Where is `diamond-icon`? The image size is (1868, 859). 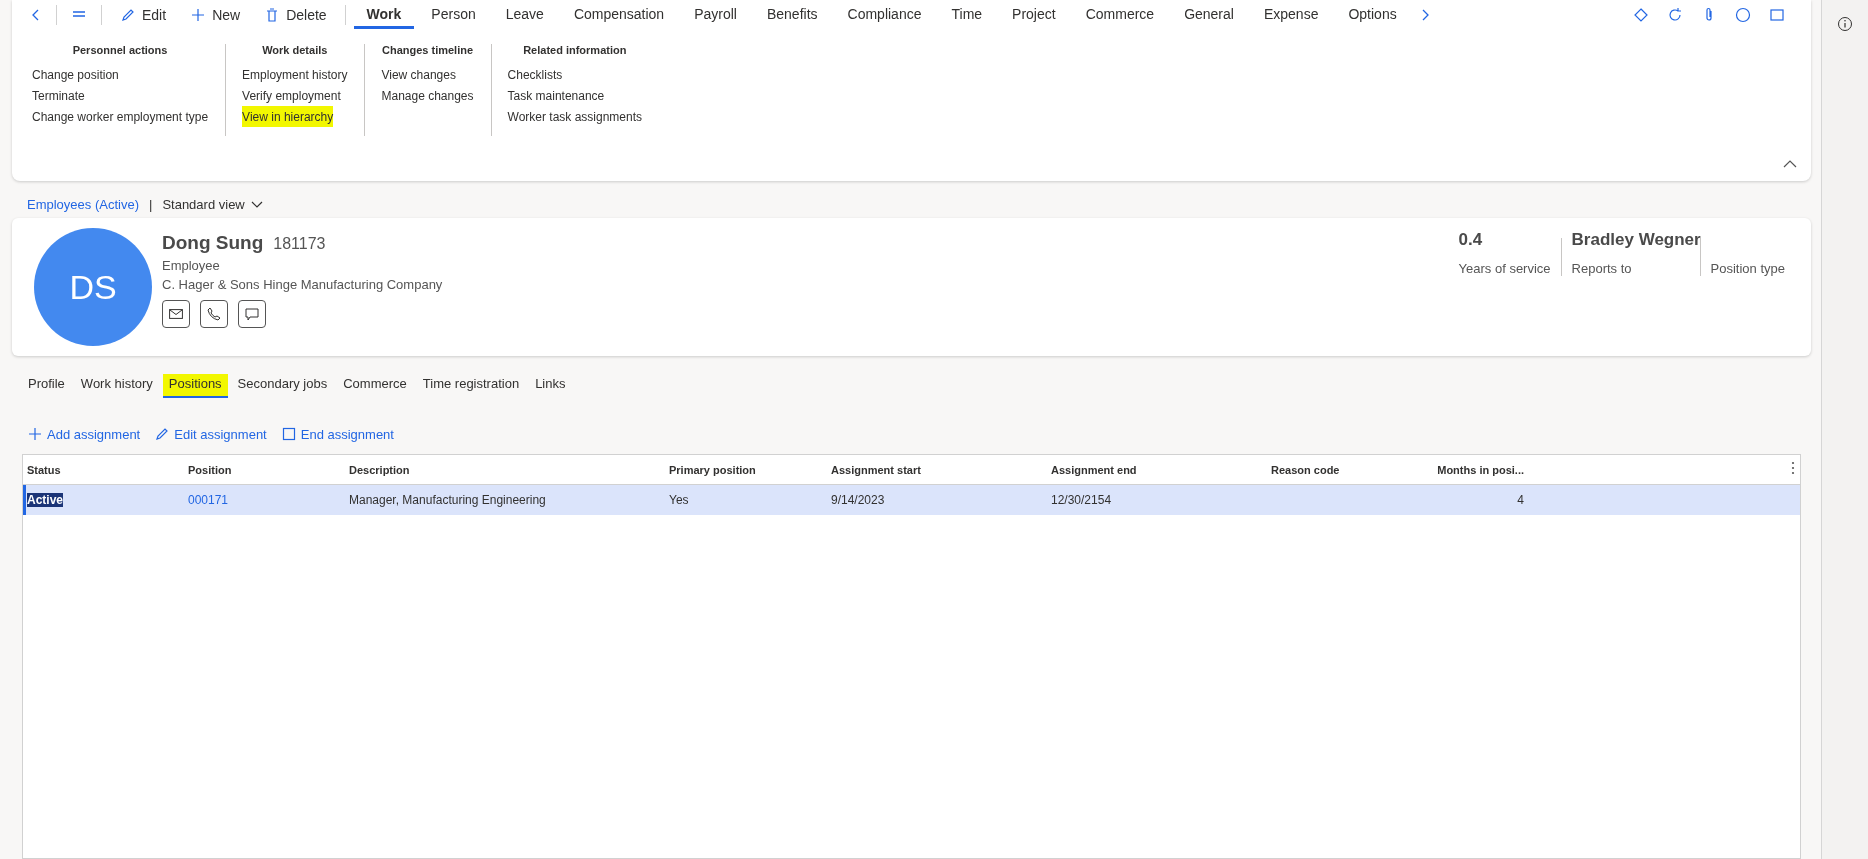 diamond-icon is located at coordinates (1641, 15).